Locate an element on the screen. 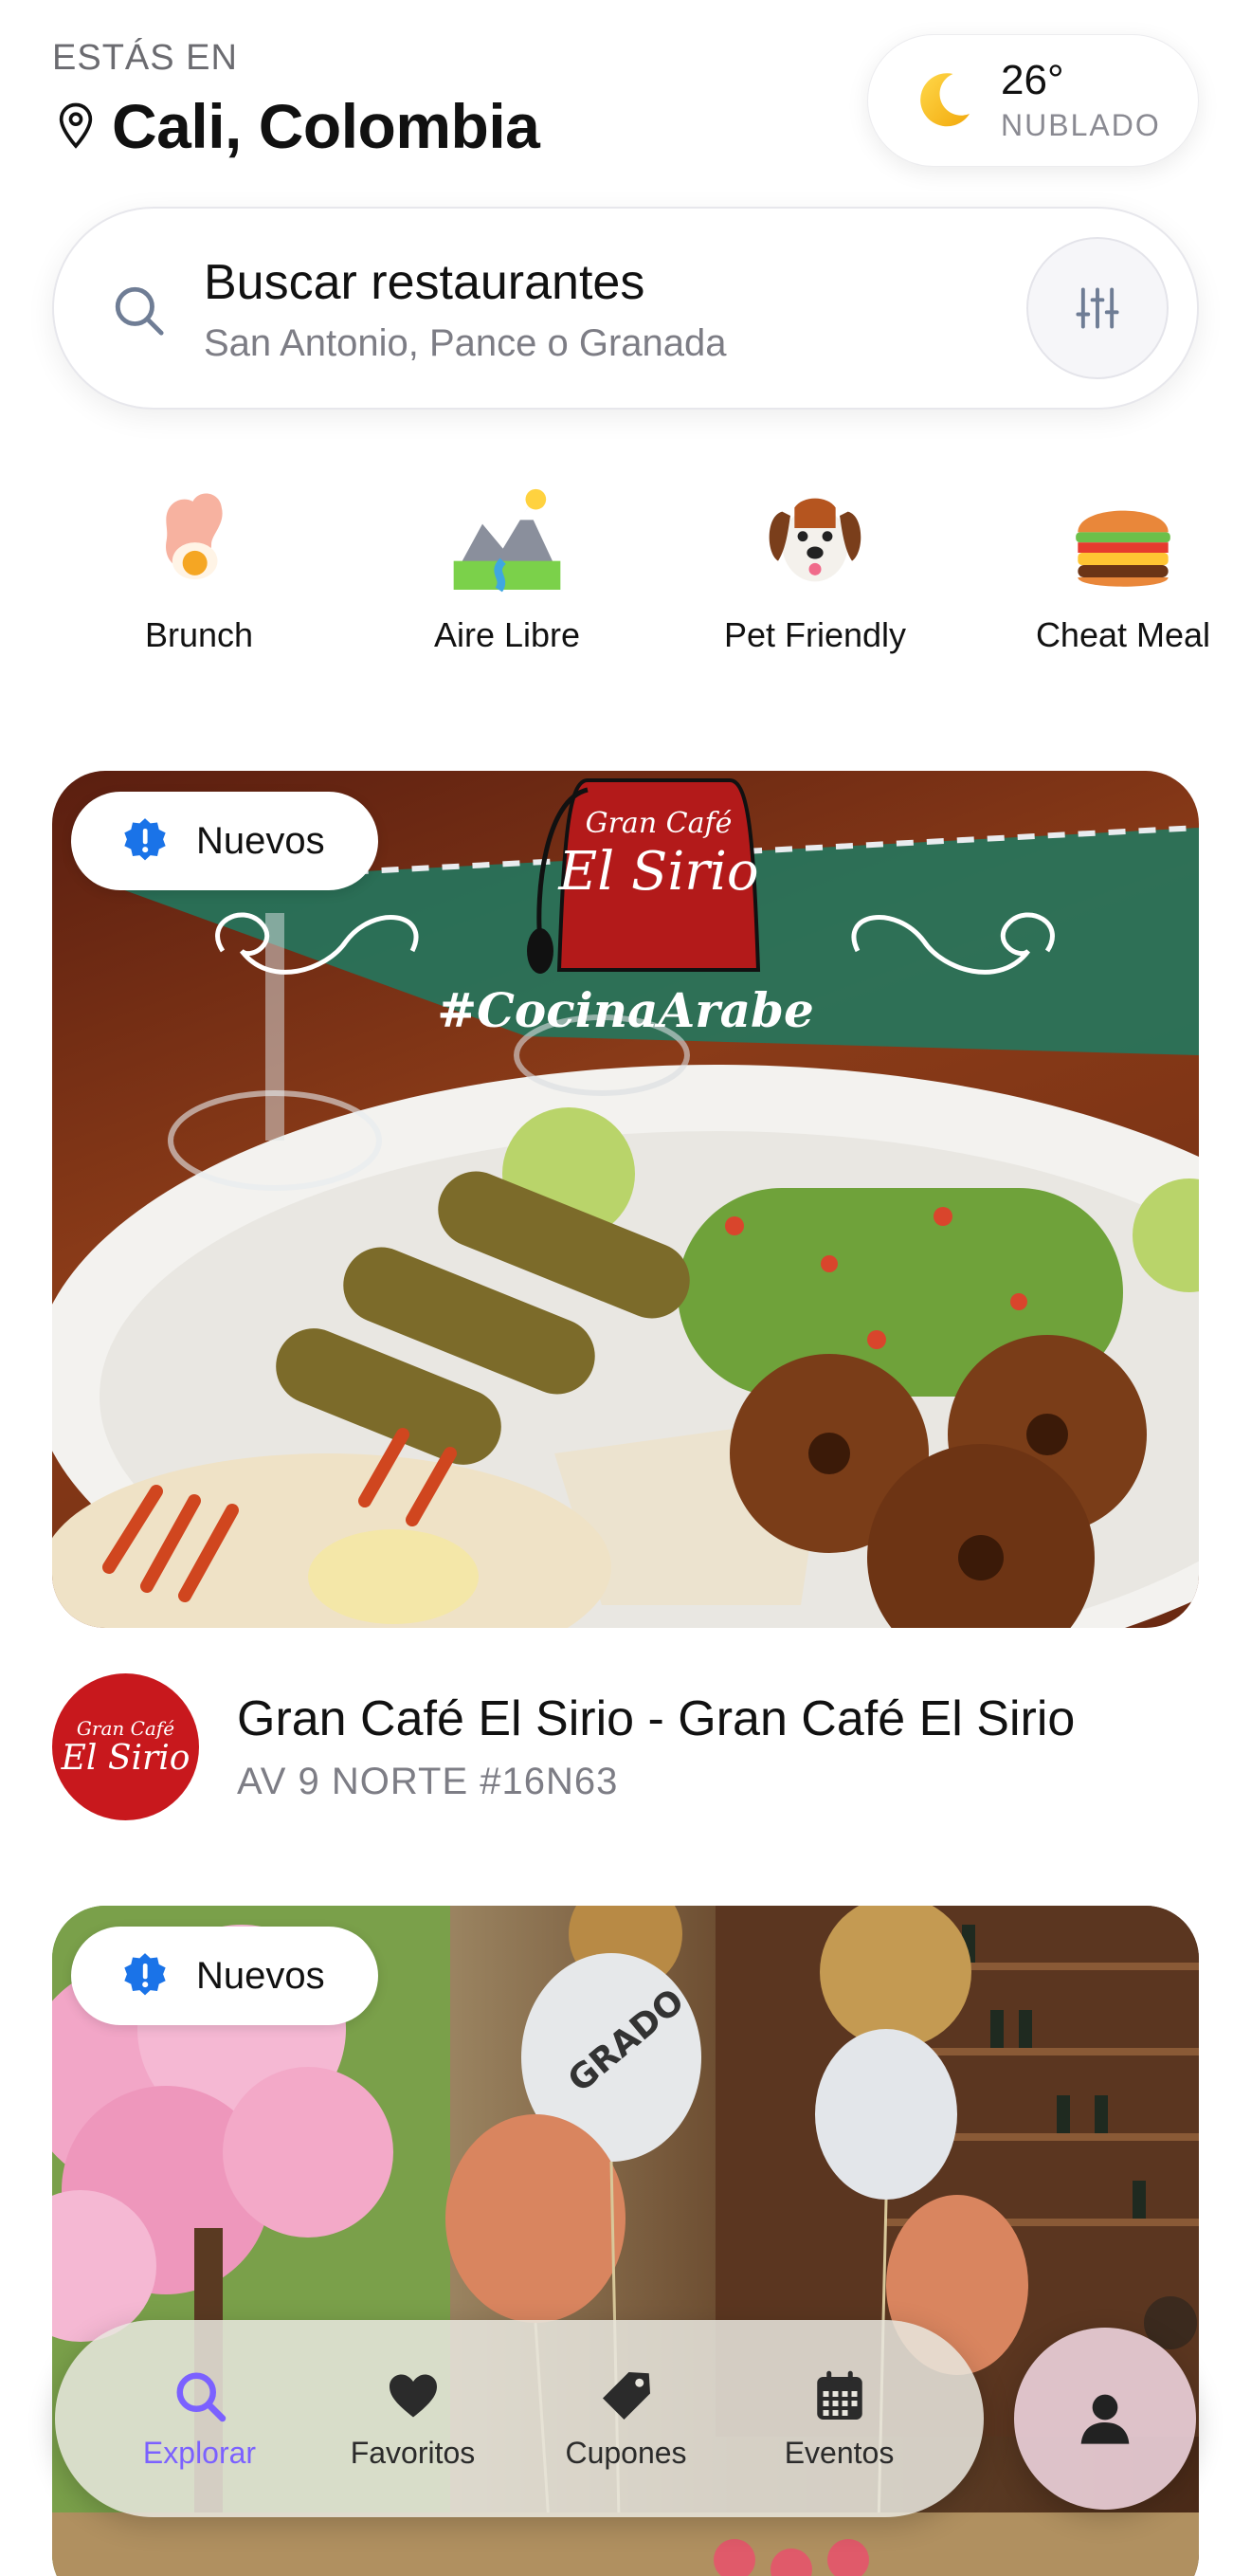  location-city: Cali, Colombia is located at coordinates (326, 126).